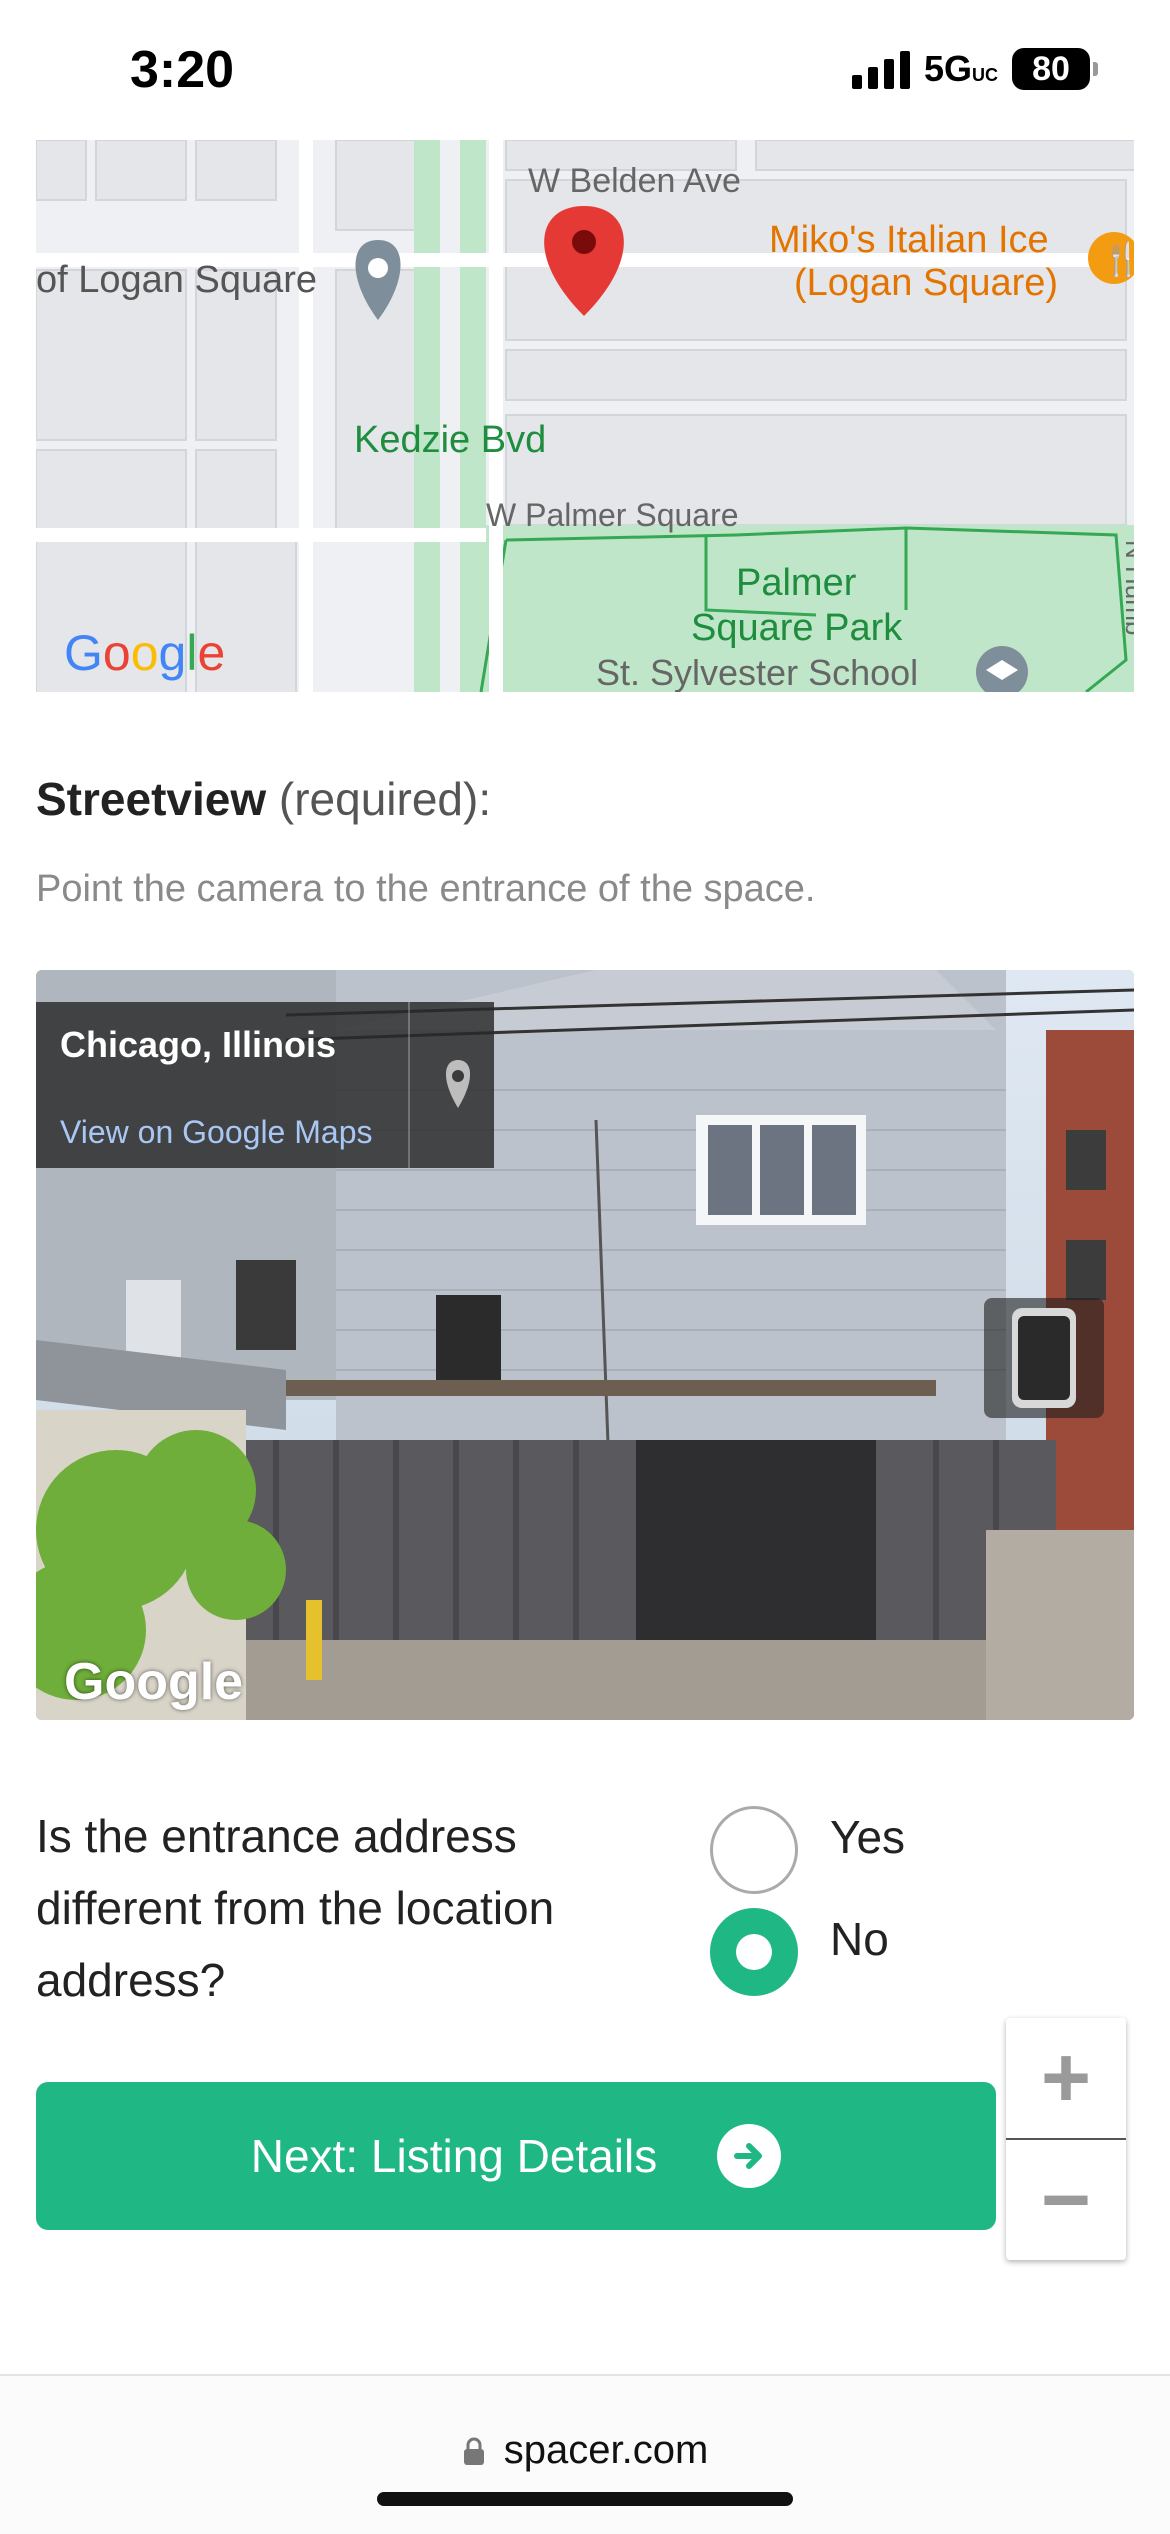 This screenshot has width=1170, height=2534. What do you see at coordinates (960, 68) in the screenshot?
I see `network-label: 5GUC` at bounding box center [960, 68].